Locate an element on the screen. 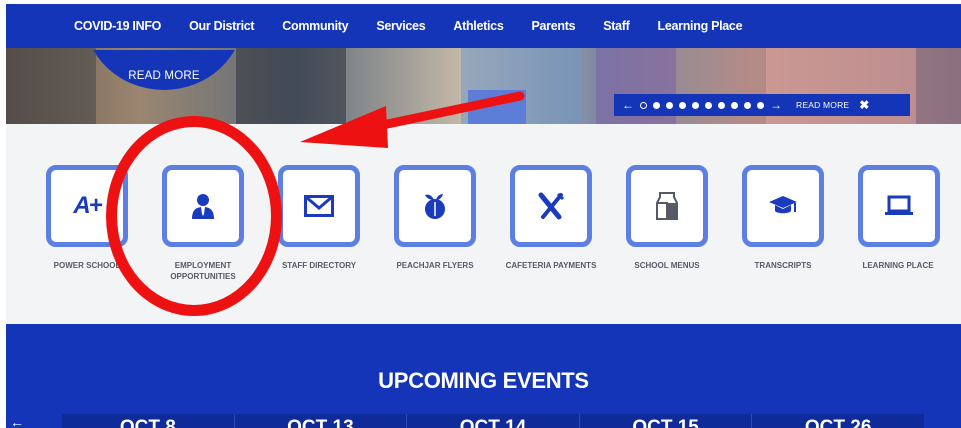  quick-link-school-menus is located at coordinates (667, 206).